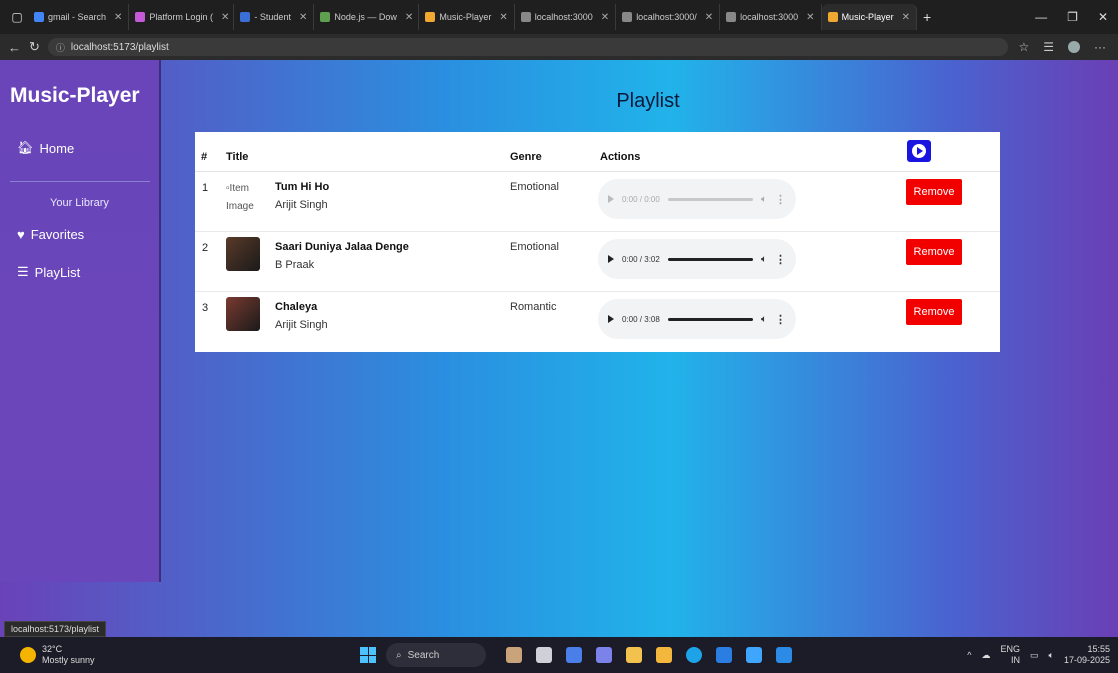 The width and height of the screenshot is (1118, 673). What do you see at coordinates (295, 265) in the screenshot?
I see `song-artist: B Praak` at bounding box center [295, 265].